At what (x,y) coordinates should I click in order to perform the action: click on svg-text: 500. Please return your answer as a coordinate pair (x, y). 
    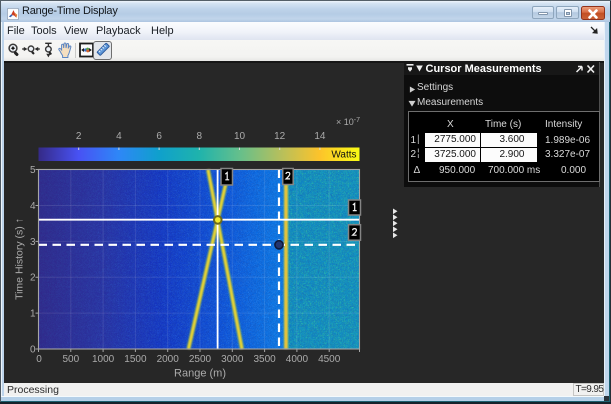
    Looking at the image, I should click on (70, 359).